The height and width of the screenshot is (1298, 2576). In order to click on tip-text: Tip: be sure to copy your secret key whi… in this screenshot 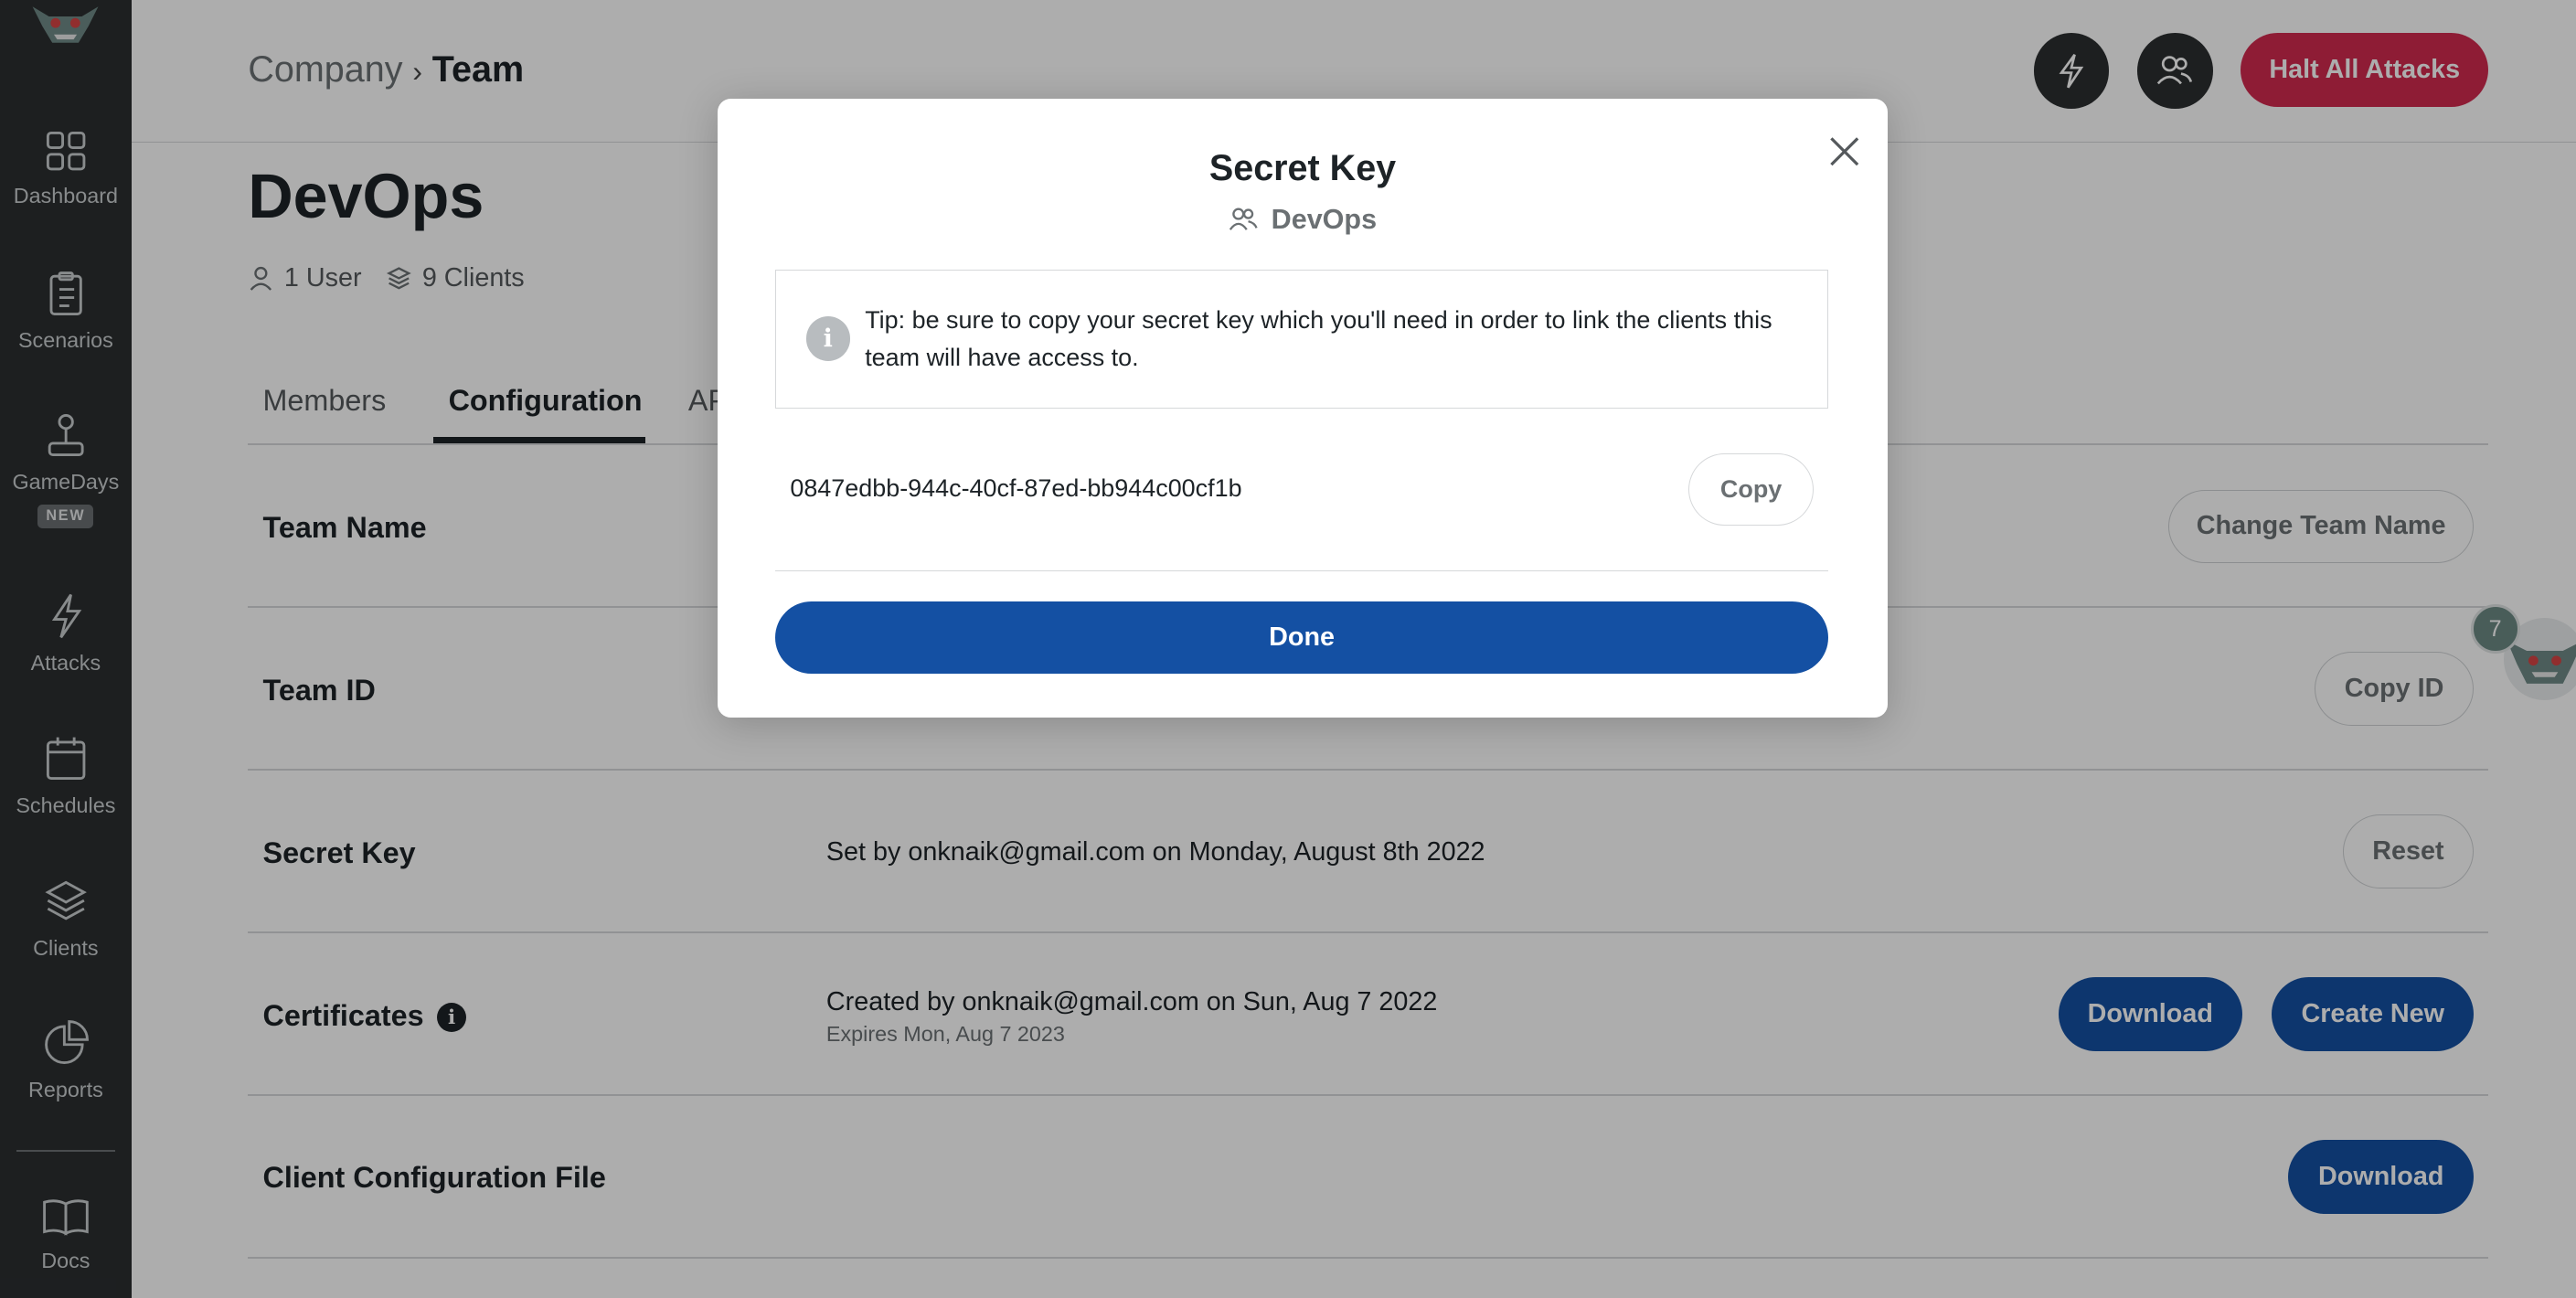, I will do `click(1318, 338)`.